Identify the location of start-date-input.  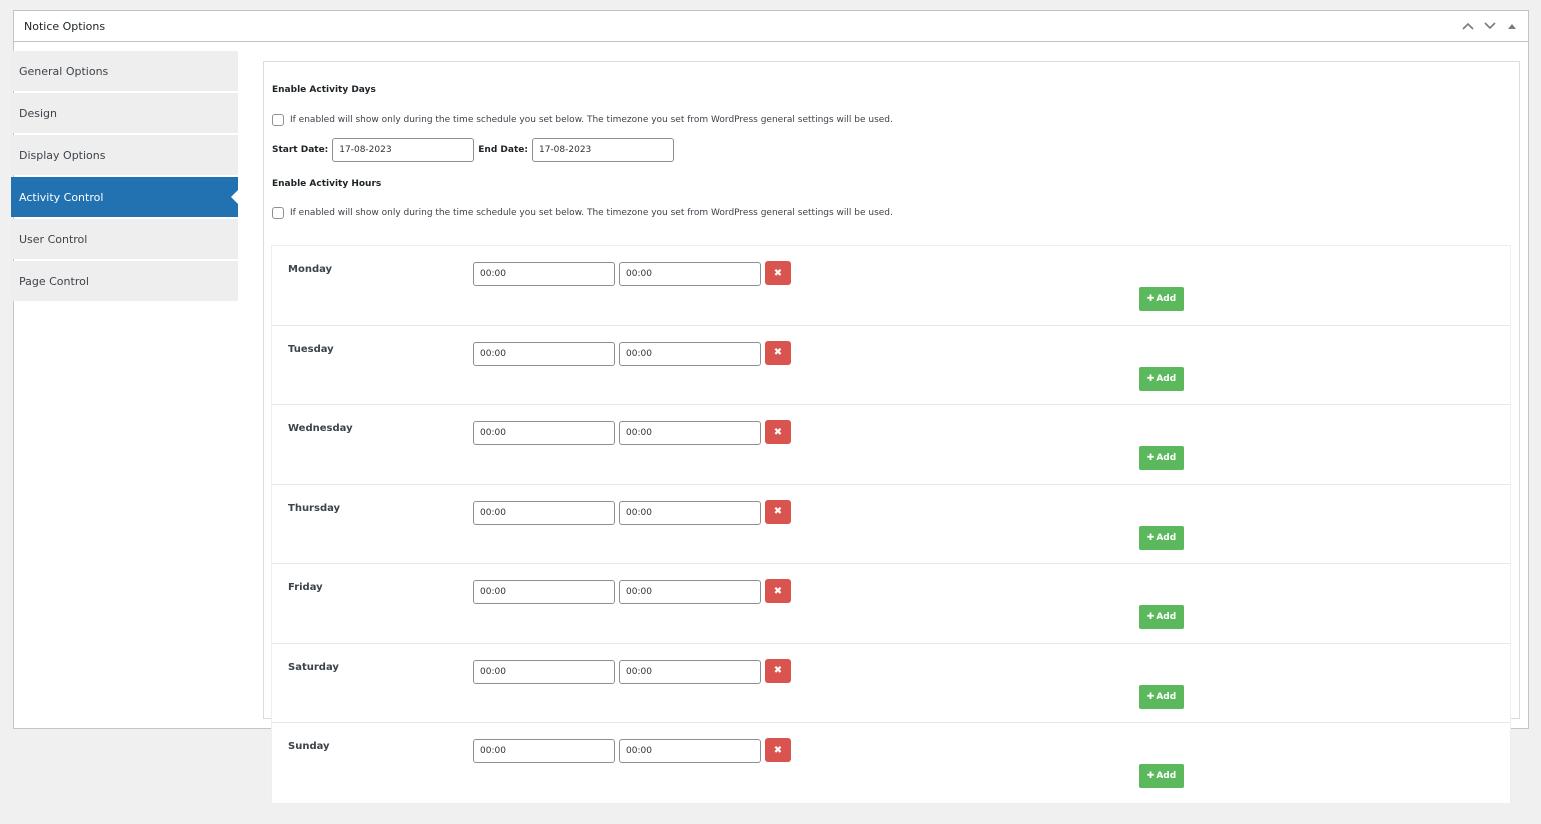
(403, 150).